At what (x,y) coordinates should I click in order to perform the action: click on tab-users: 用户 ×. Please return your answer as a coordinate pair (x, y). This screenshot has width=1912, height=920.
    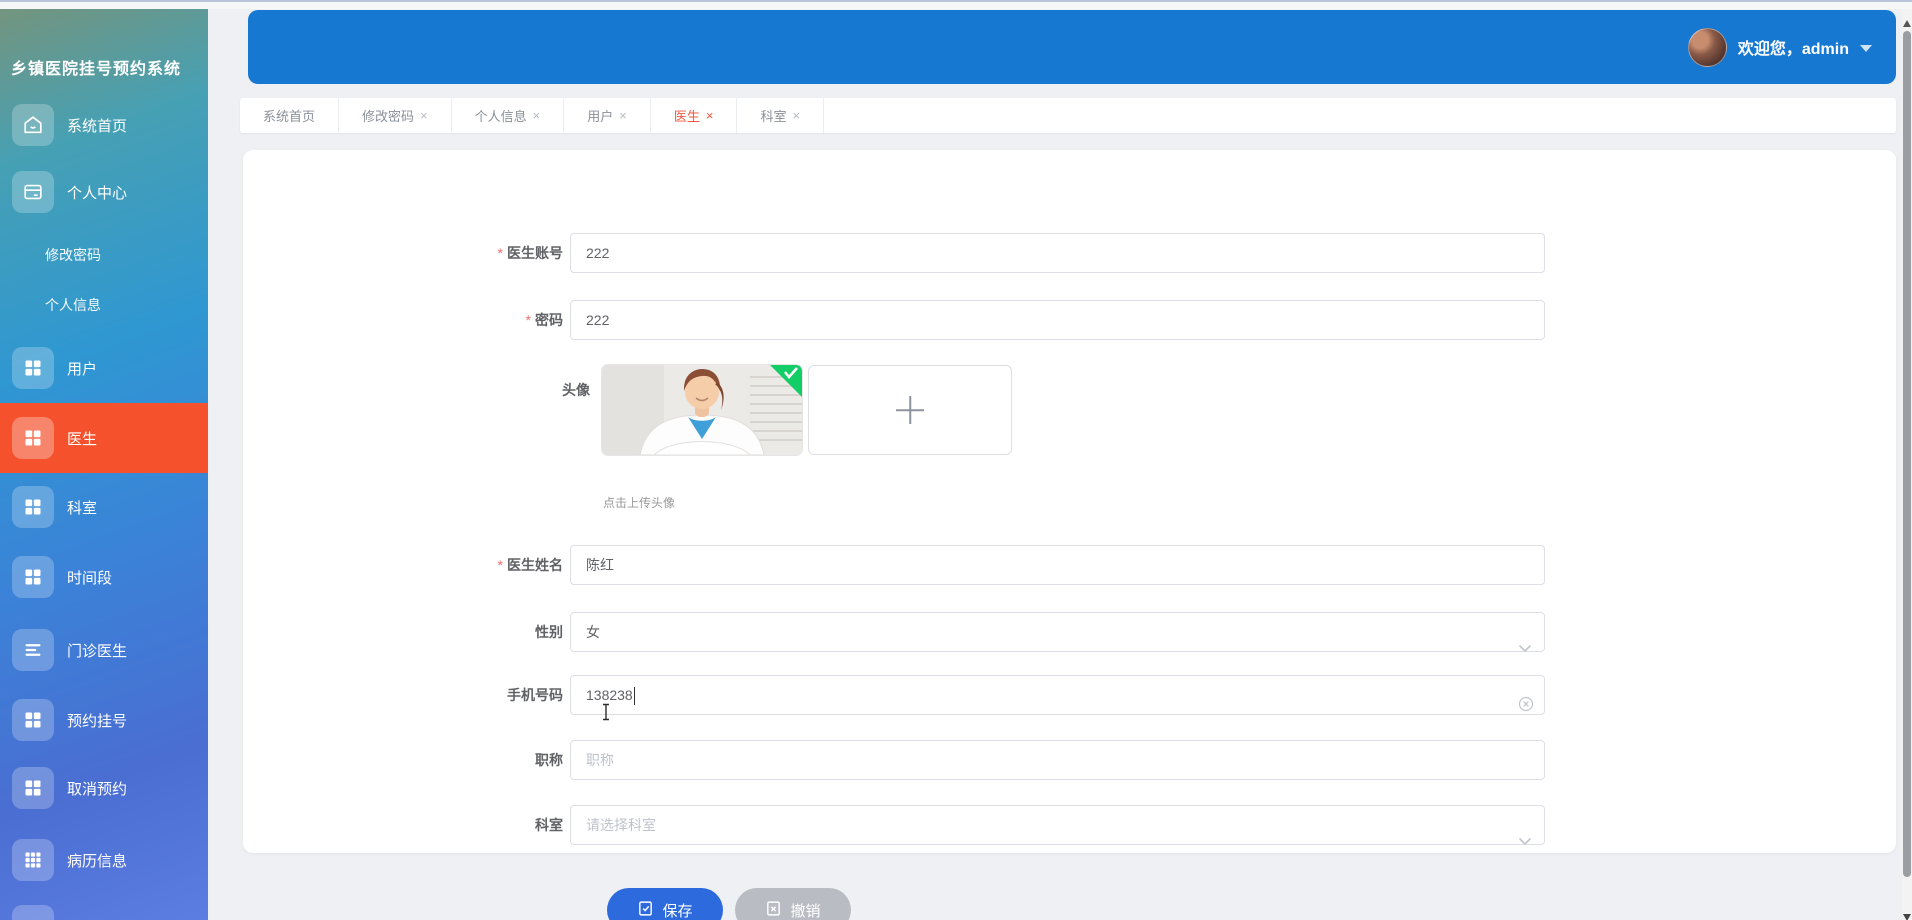
    Looking at the image, I should click on (607, 115).